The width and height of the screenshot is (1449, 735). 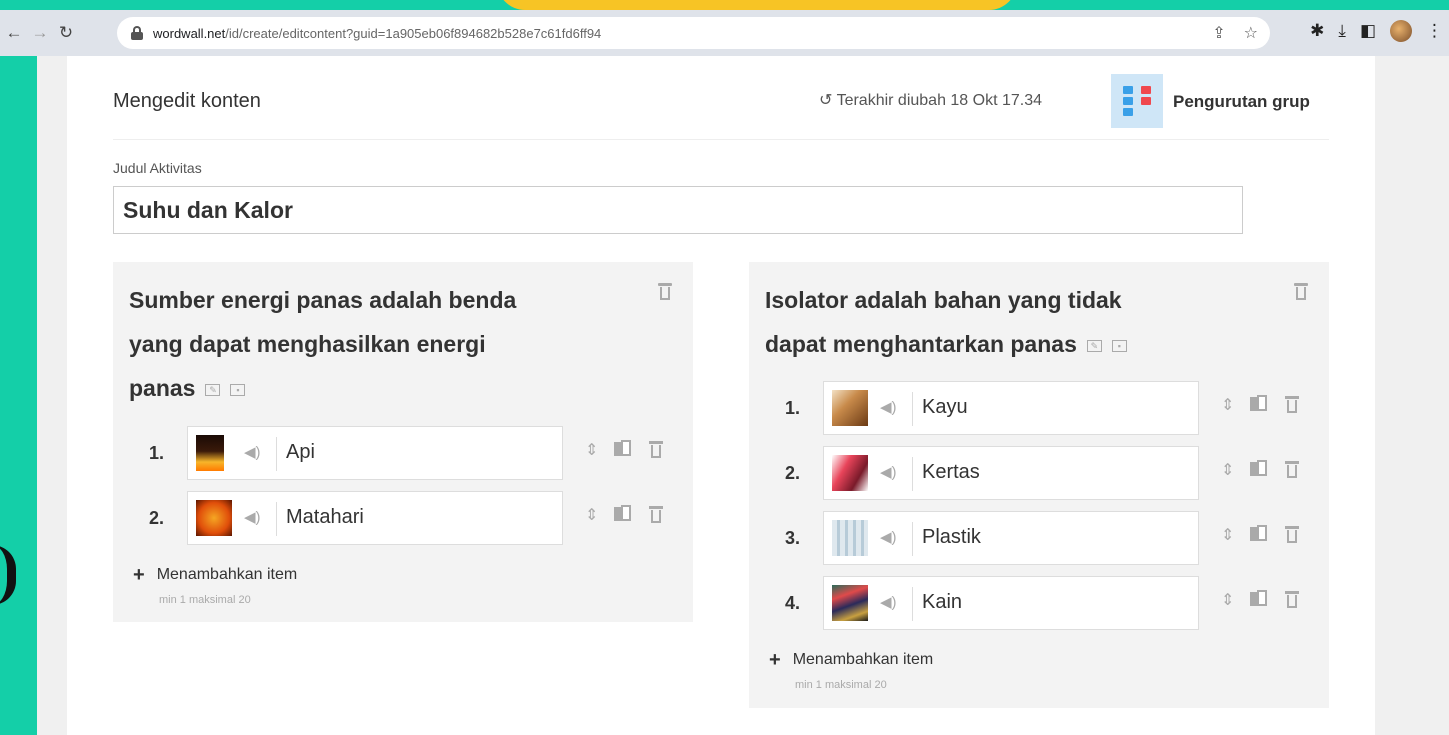 I want to click on item-text: Kain, so click(x=942, y=602).